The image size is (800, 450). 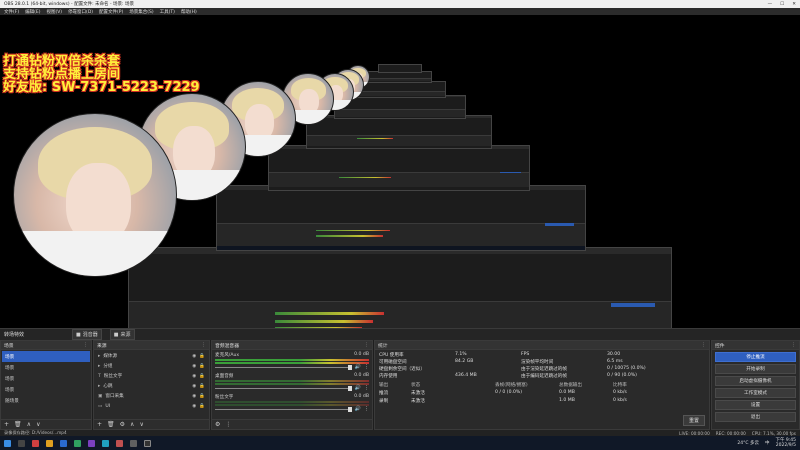 I want to click on source-item: T 粉丝文字 ◉ 🔒, so click(x=151, y=376).